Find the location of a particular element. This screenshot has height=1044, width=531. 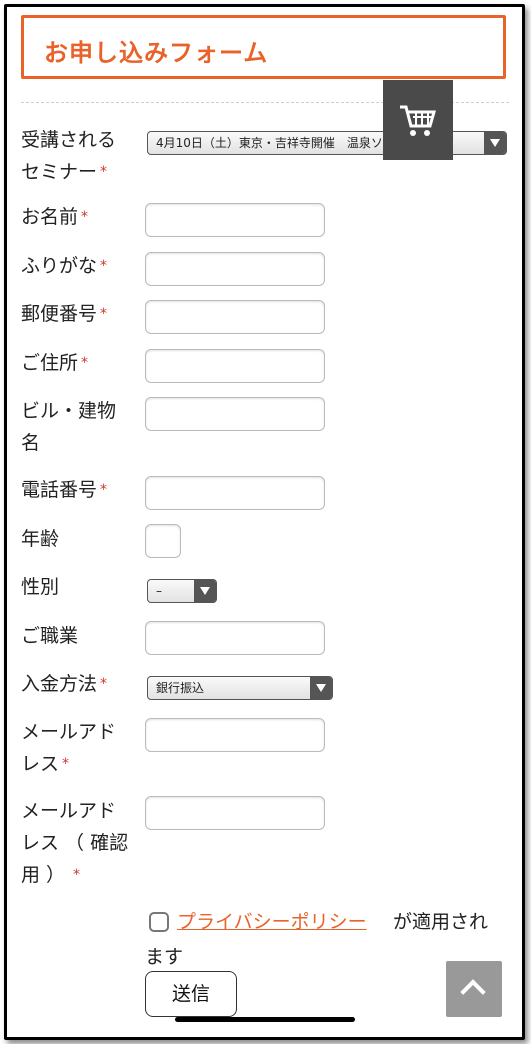

gender-select: – is located at coordinates (182, 591).